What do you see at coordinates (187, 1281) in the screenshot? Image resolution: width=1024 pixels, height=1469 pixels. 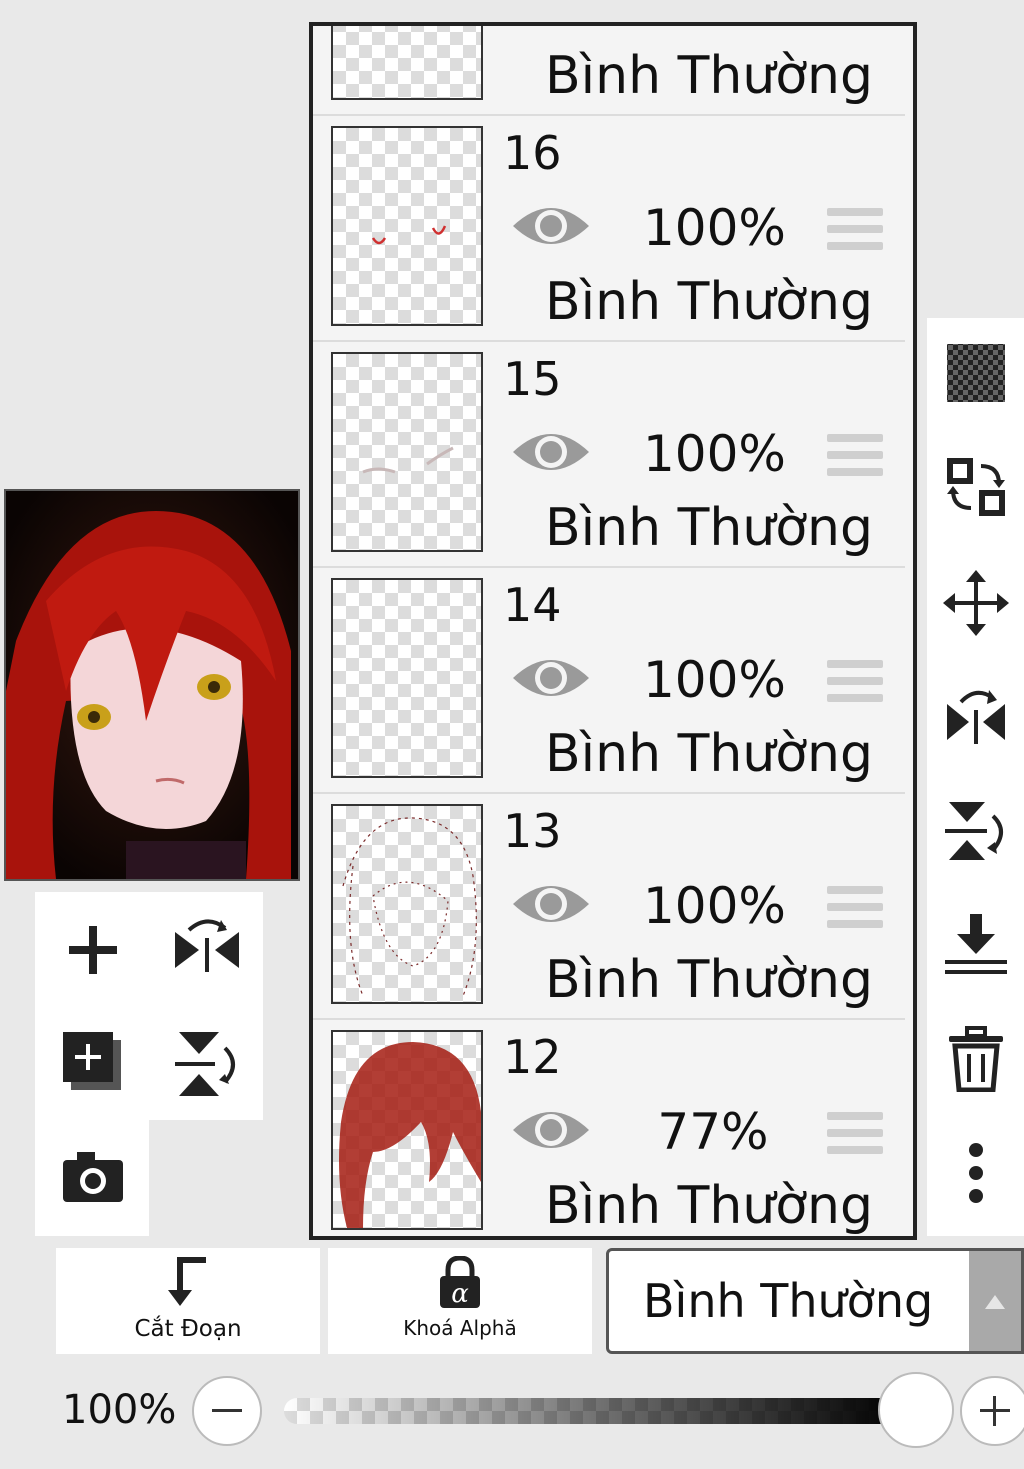 I see `clip-arrow-icon` at bounding box center [187, 1281].